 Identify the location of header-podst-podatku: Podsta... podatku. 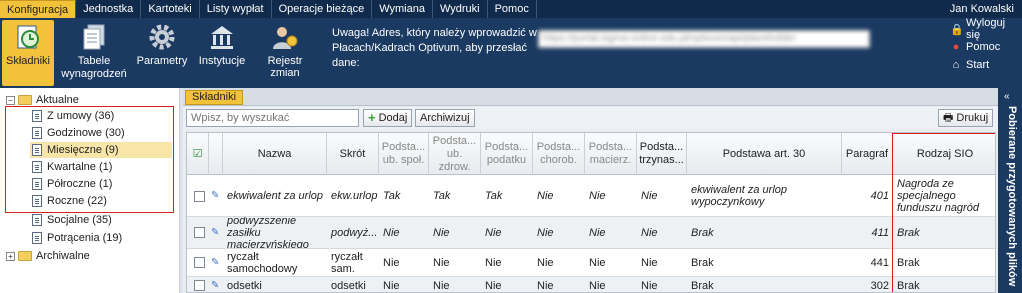
(507, 154).